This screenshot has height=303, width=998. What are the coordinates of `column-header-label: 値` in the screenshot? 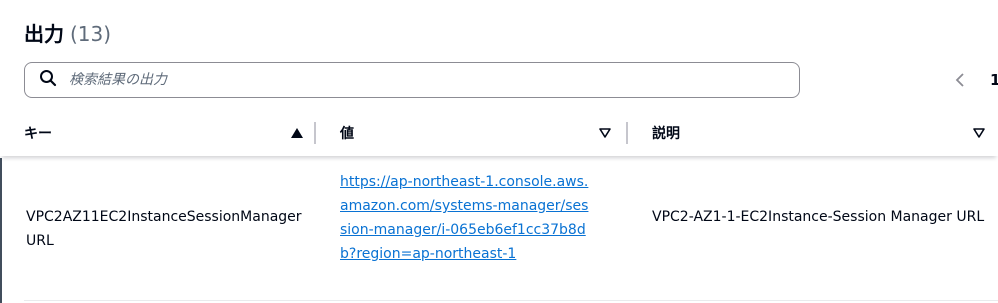 It's located at (347, 134).